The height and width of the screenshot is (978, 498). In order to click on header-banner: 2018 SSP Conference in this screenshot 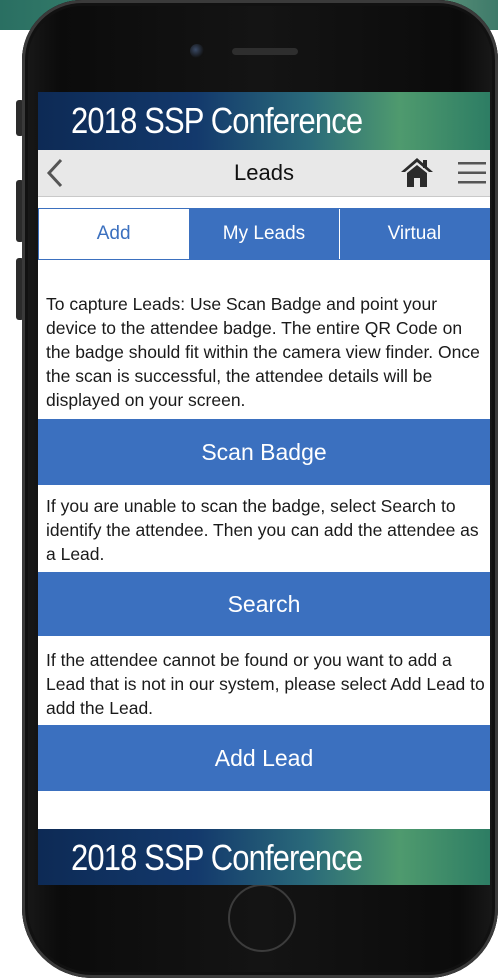, I will do `click(264, 121)`.